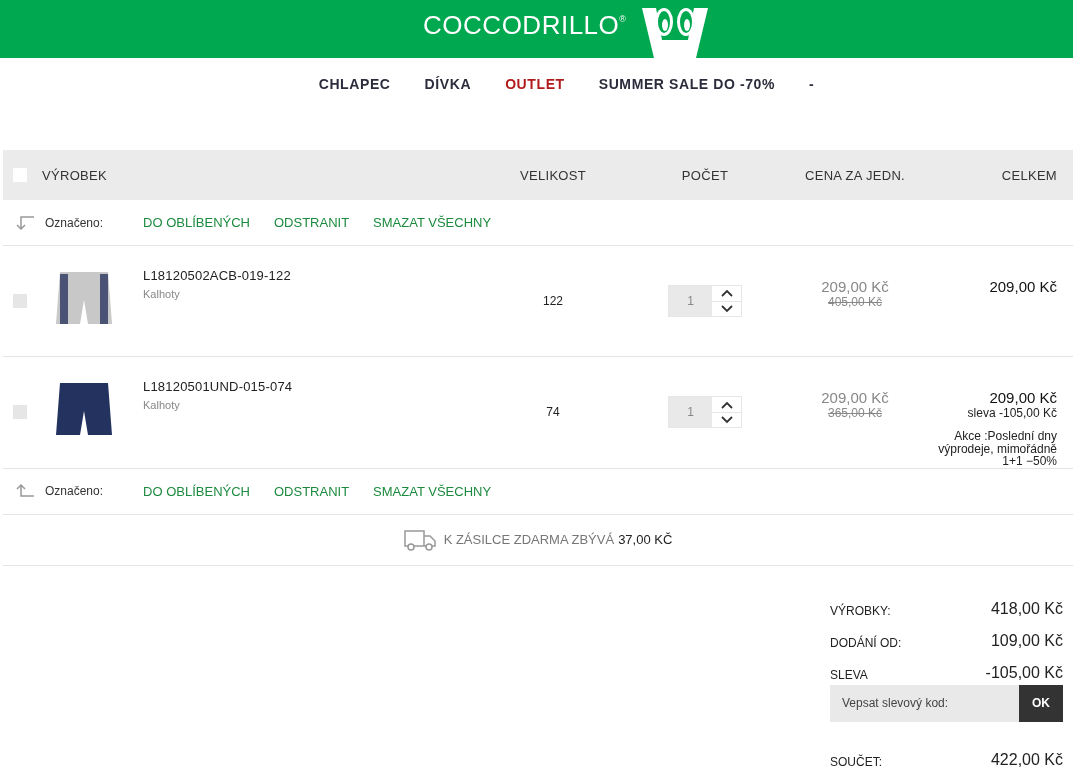 This screenshot has width=1073, height=777. Describe the element at coordinates (448, 84) in the screenshot. I see `nav-link: DÍVKA` at that location.